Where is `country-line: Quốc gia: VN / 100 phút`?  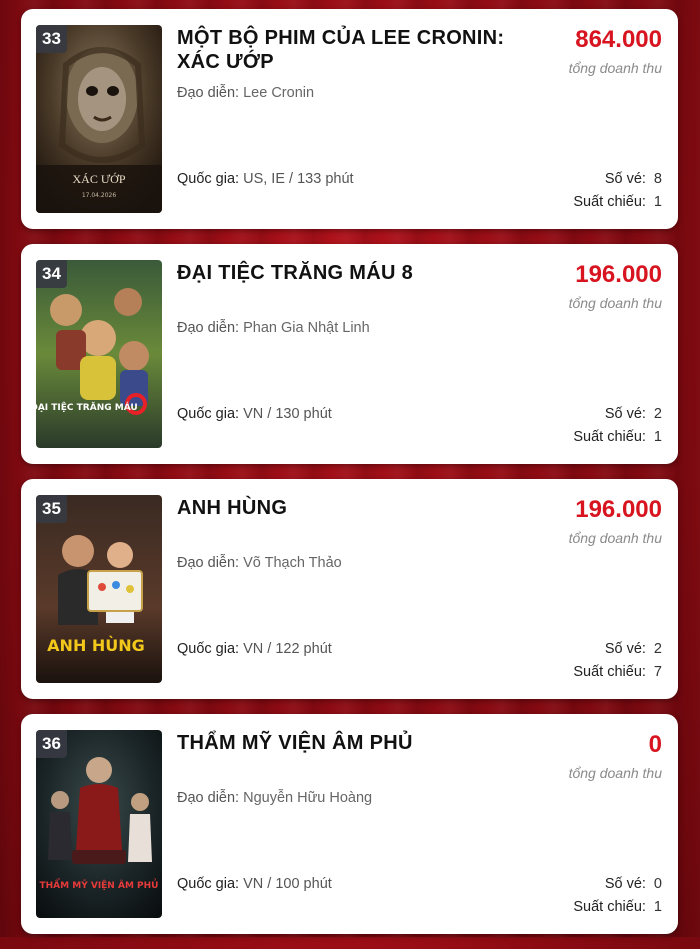 country-line: Quốc gia: VN / 100 phút is located at coordinates (254, 884).